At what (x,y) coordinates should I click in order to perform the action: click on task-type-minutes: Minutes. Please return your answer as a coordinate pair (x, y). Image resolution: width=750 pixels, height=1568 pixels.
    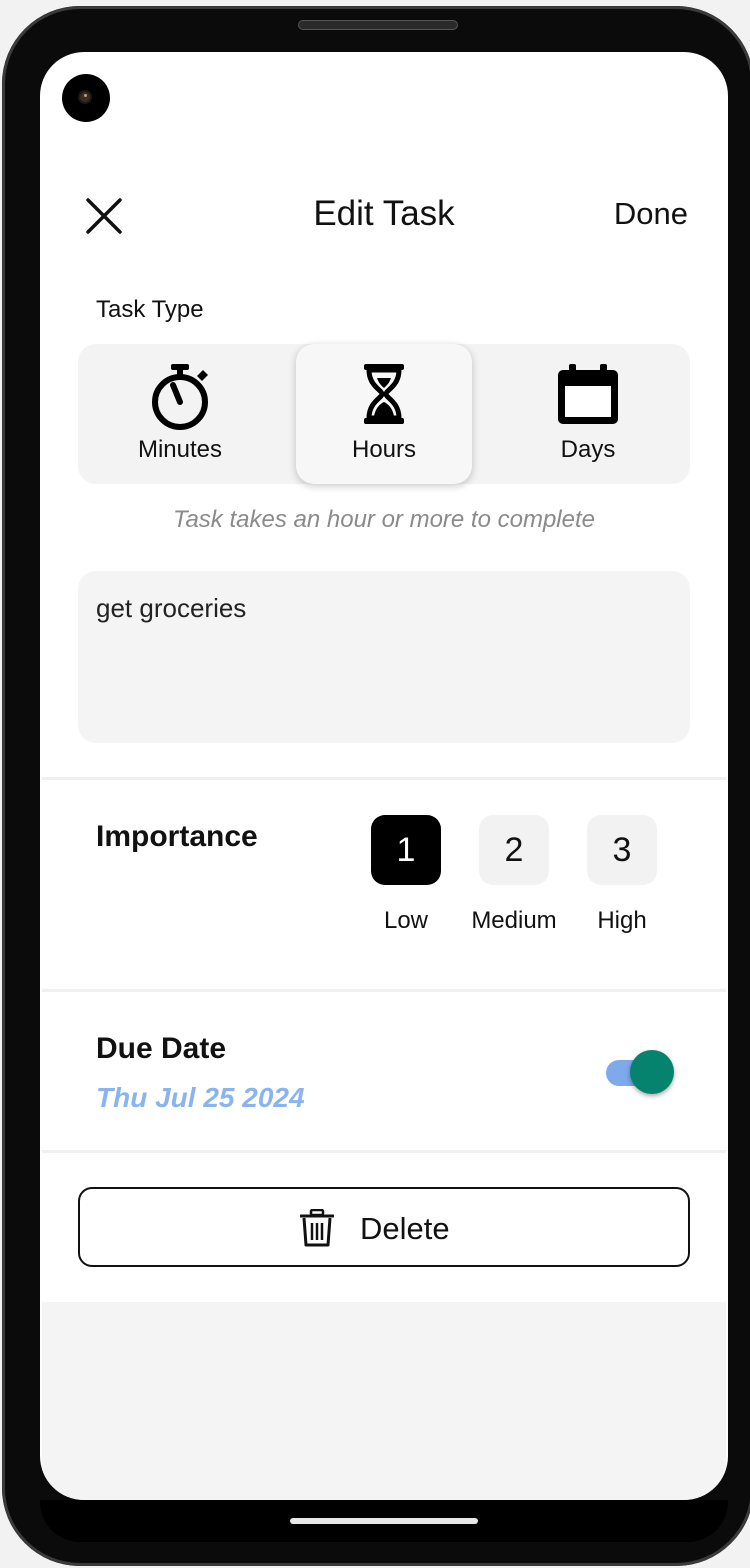
    Looking at the image, I should click on (180, 414).